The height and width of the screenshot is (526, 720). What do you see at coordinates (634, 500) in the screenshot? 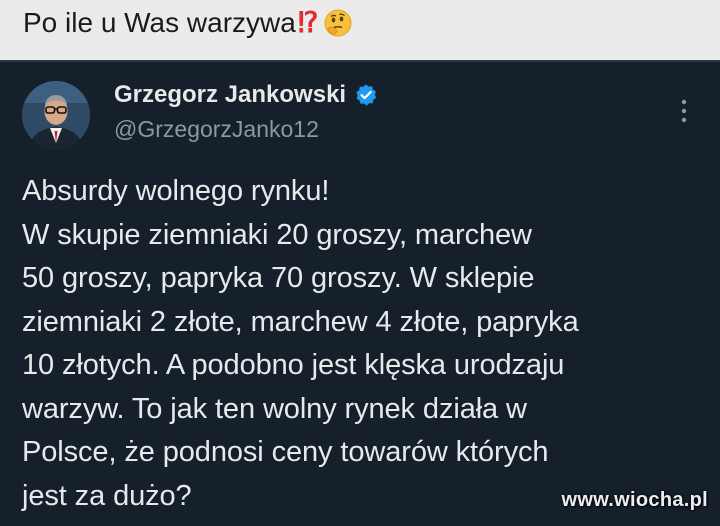
I see `watermark: www.wiocha.pl` at bounding box center [634, 500].